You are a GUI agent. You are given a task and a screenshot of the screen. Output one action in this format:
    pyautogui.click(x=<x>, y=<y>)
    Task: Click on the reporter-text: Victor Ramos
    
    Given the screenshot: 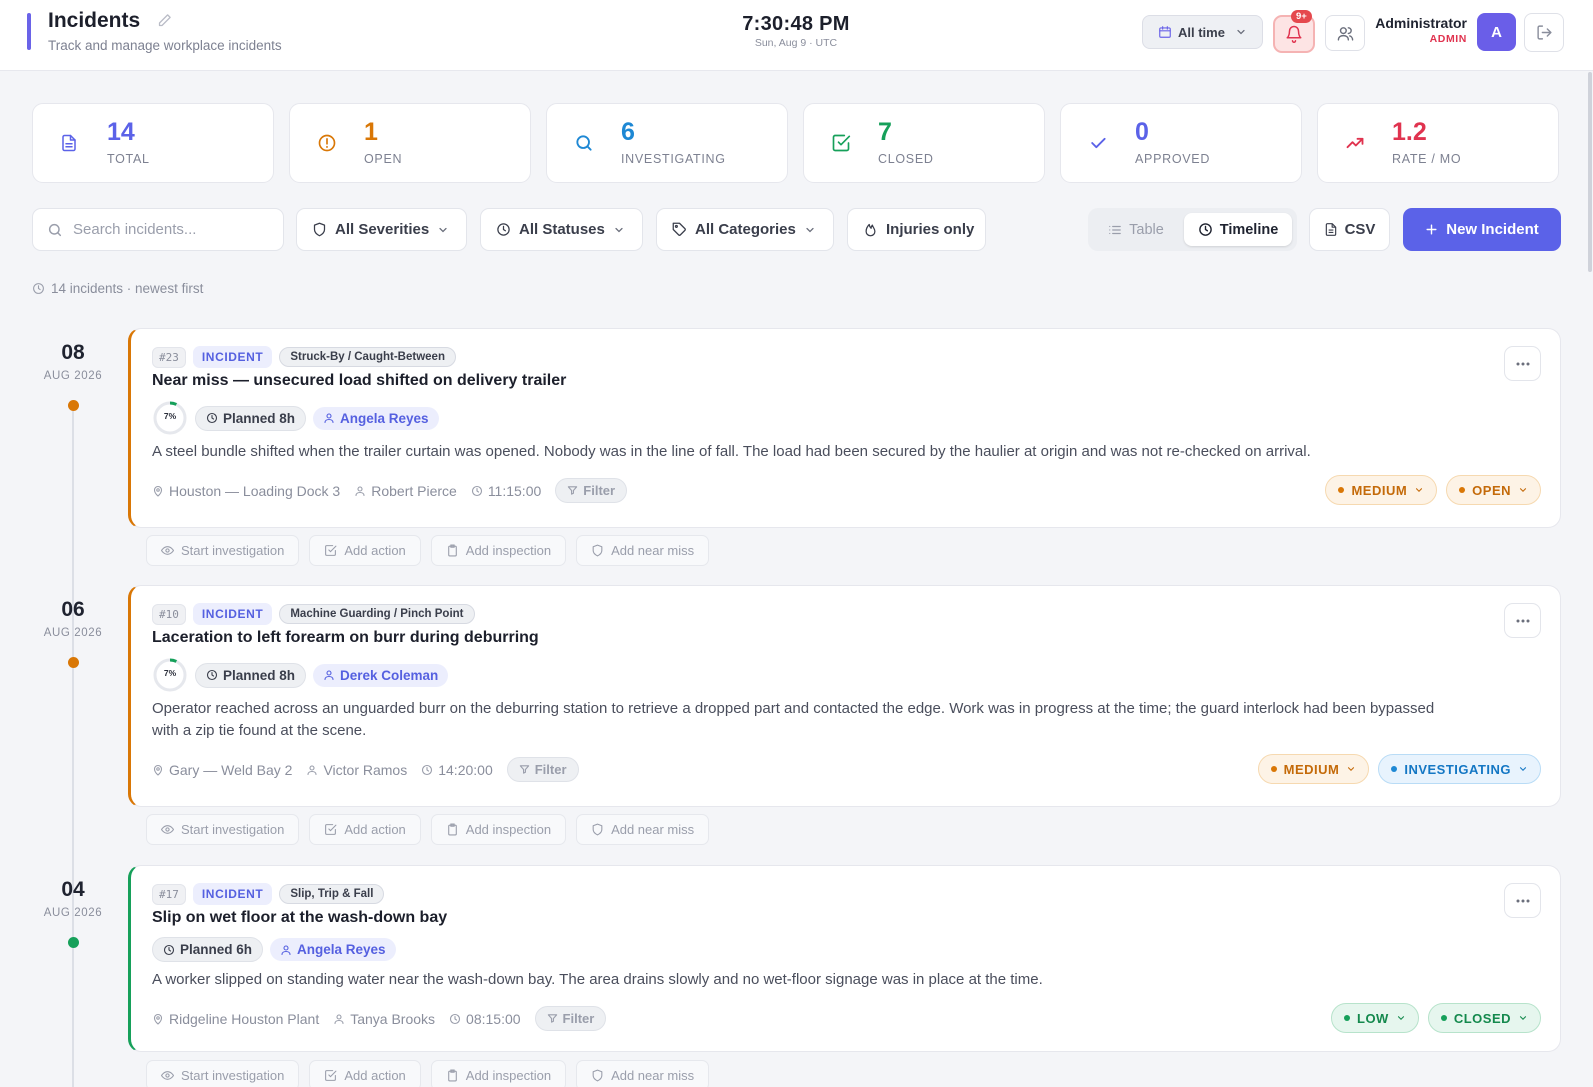 What is the action you would take?
    pyautogui.click(x=365, y=769)
    